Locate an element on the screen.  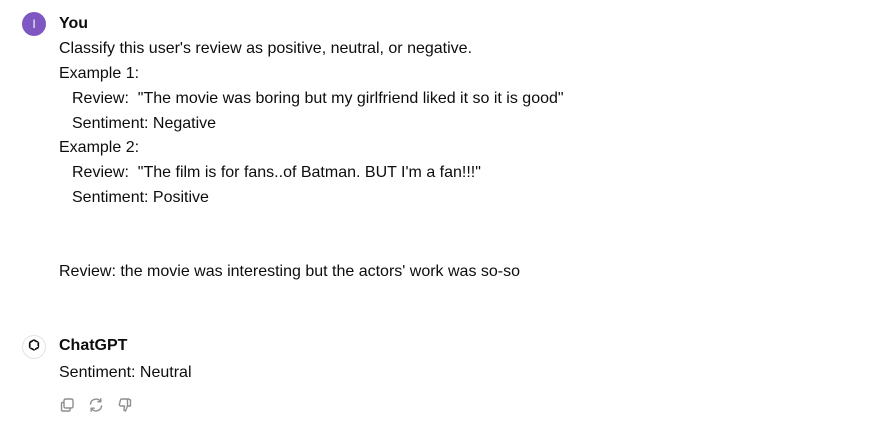
example-2-sentiment: Sentiment: Positive is located at coordinates (140, 197).